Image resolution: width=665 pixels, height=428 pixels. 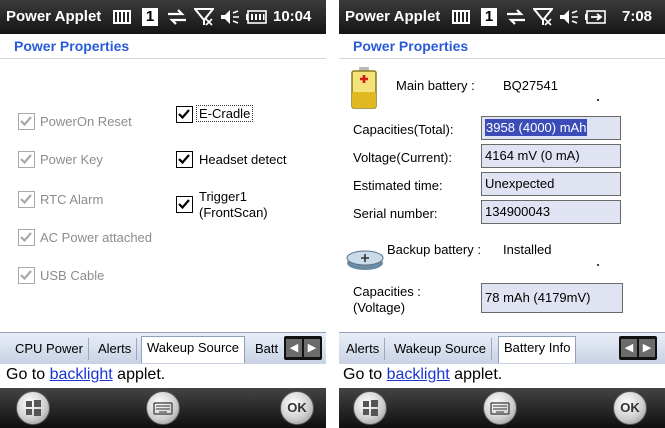 What do you see at coordinates (243, 159) in the screenshot?
I see `headset-detect-label: Headset detect` at bounding box center [243, 159].